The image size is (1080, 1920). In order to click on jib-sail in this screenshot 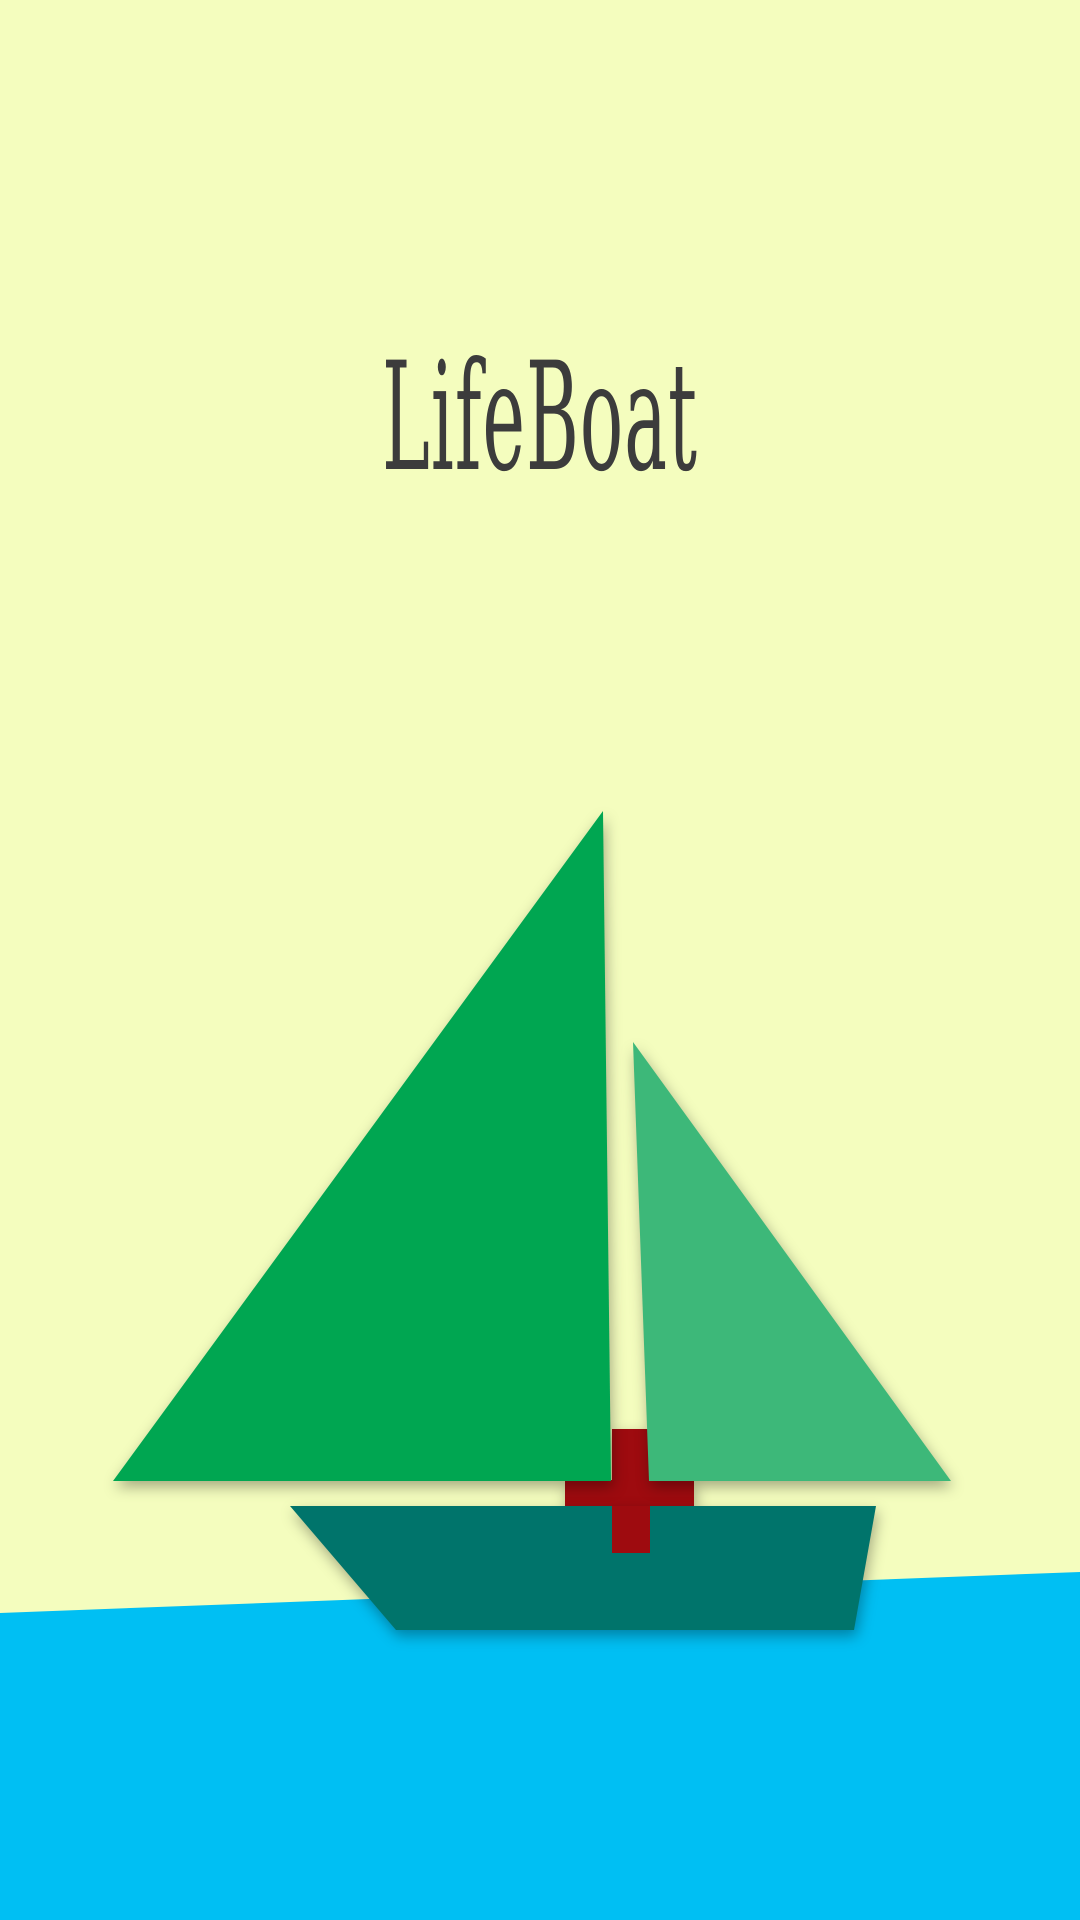, I will do `click(792, 1261)`.